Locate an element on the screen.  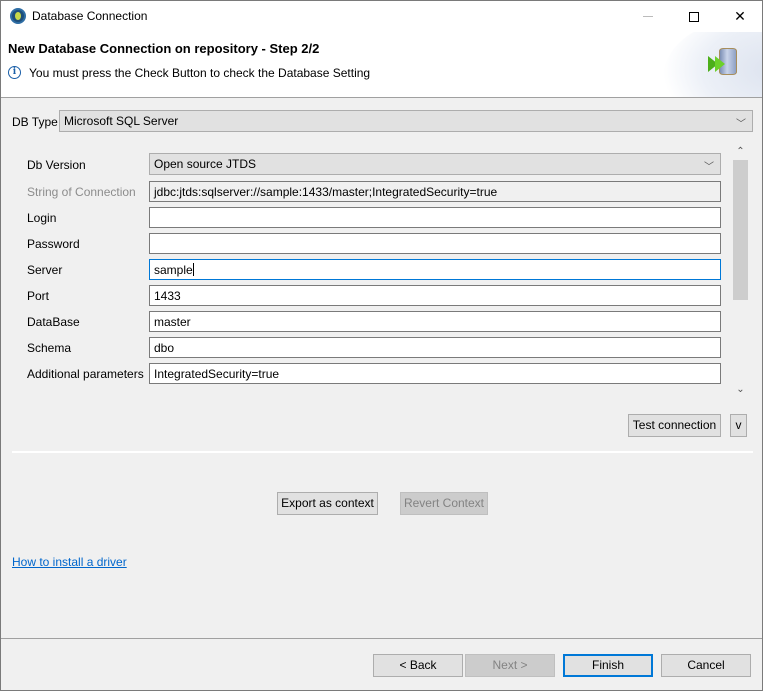
db-version-value: Open source JTDS is located at coordinates (205, 164).